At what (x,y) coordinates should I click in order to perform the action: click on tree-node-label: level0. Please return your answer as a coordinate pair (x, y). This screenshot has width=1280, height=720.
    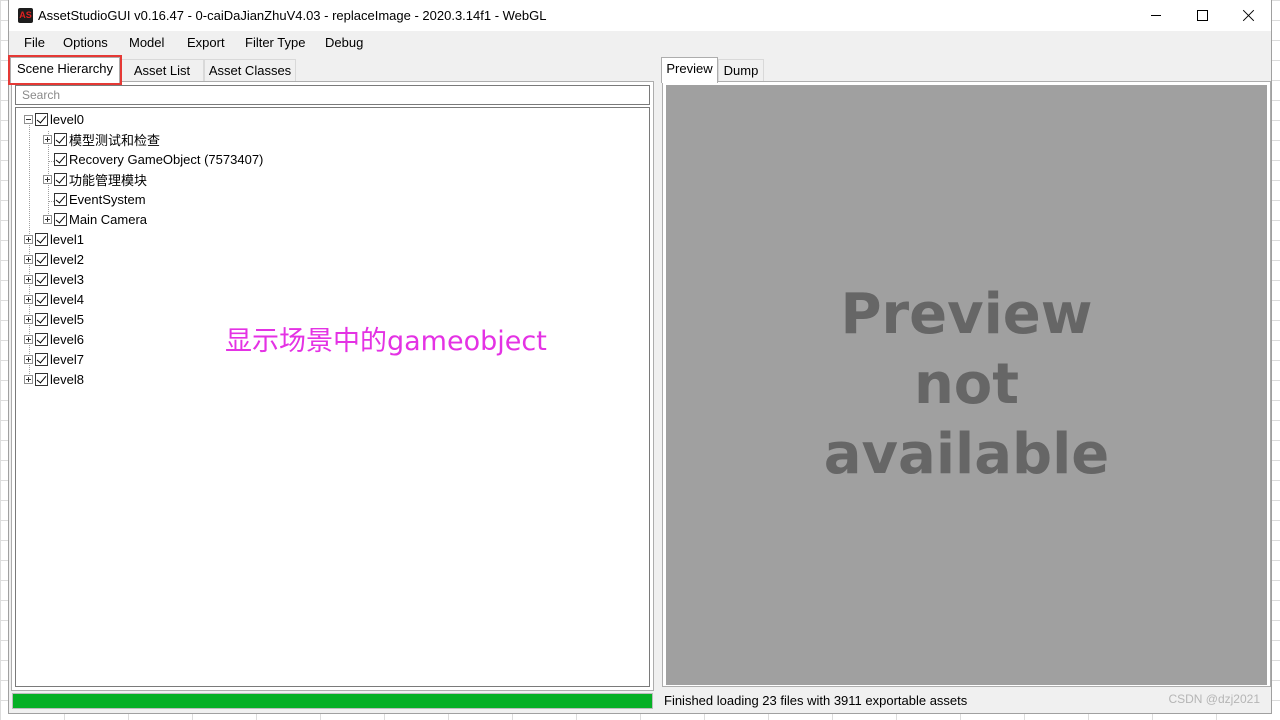
    Looking at the image, I should click on (67, 119).